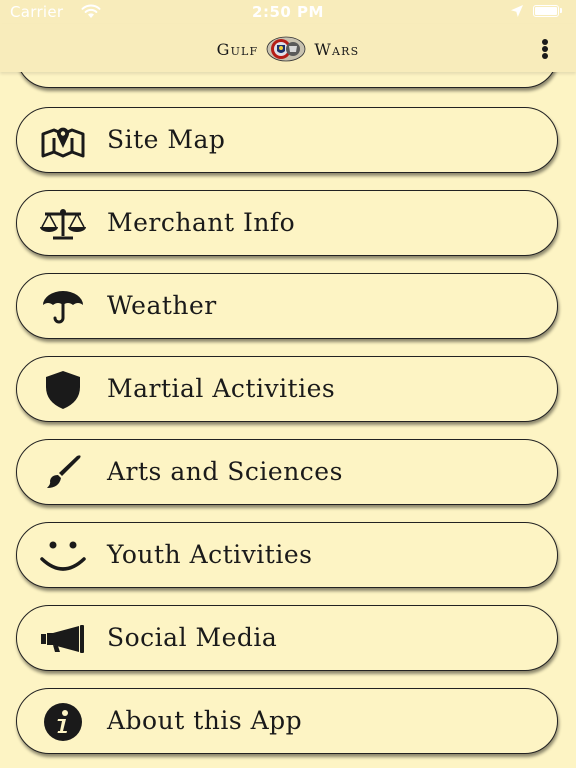 The height and width of the screenshot is (768, 576). I want to click on more-options-button, so click(546, 49).